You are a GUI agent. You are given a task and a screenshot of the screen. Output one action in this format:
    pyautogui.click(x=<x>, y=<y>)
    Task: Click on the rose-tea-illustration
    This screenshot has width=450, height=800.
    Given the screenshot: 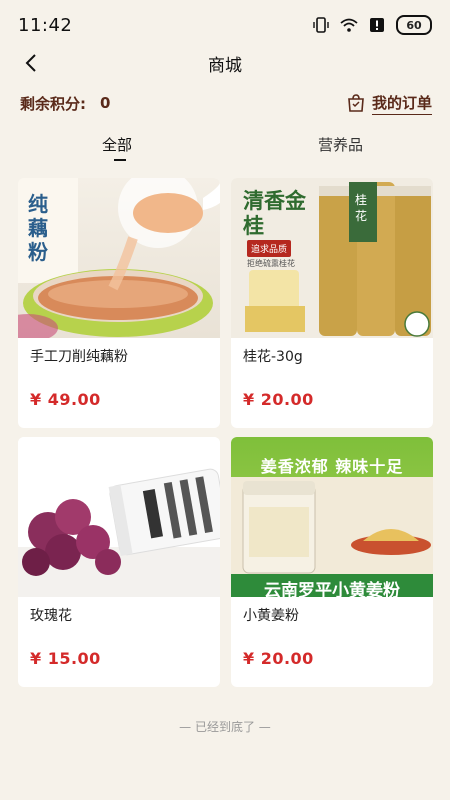 What is the action you would take?
    pyautogui.click(x=119, y=532)
    